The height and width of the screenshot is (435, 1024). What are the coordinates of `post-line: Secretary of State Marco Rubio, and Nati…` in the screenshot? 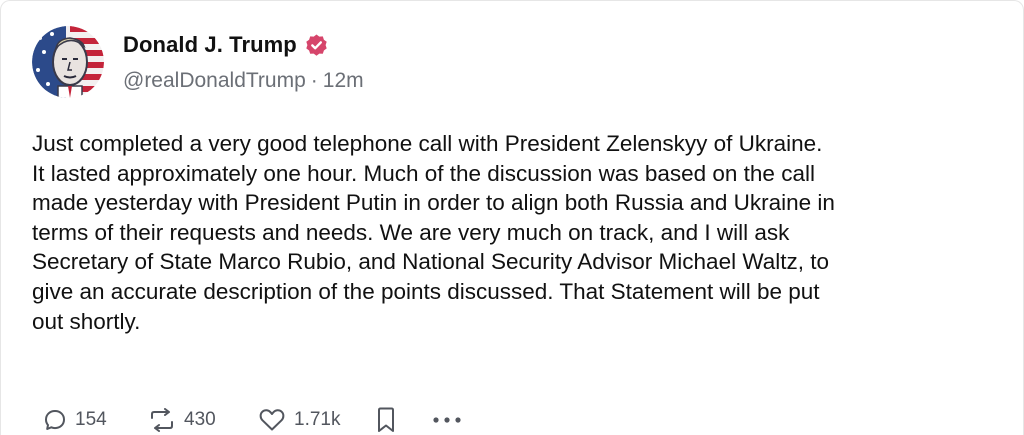 It's located at (431, 262).